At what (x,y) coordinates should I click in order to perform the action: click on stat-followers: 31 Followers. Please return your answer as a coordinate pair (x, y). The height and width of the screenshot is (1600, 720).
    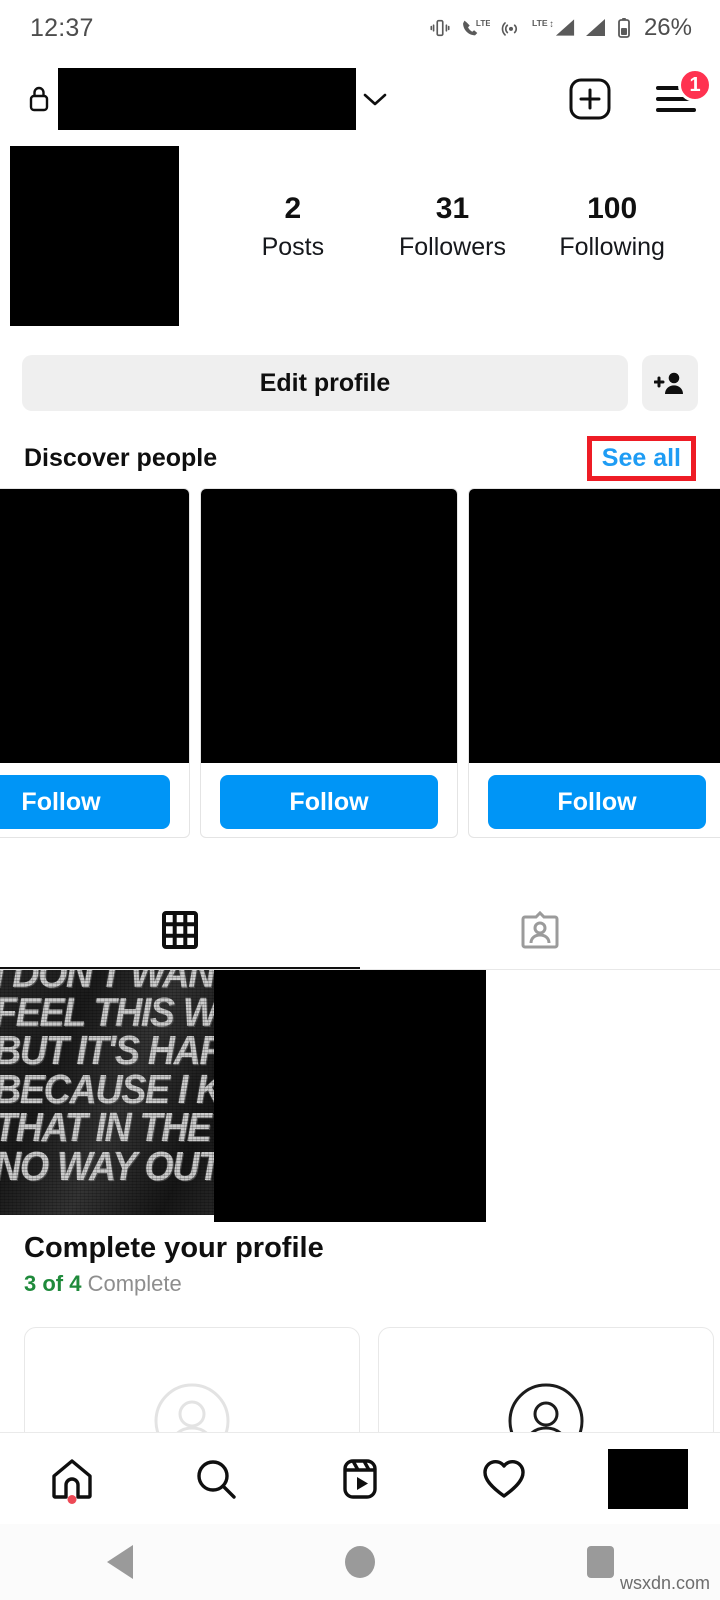
    Looking at the image, I should click on (452, 227).